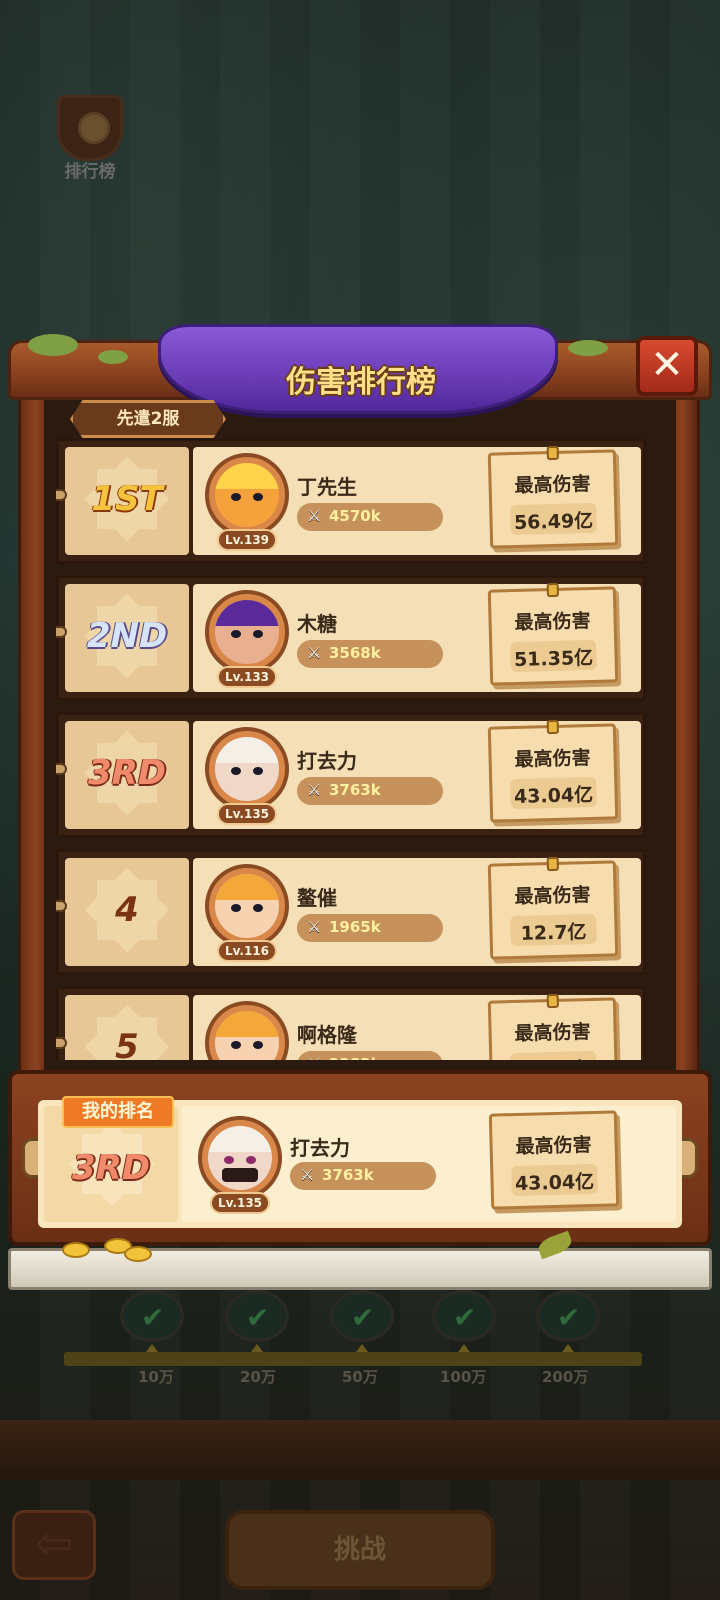 This screenshot has height=1600, width=720. Describe the element at coordinates (127, 499) in the screenshot. I see `rank-number: 1ST` at that location.